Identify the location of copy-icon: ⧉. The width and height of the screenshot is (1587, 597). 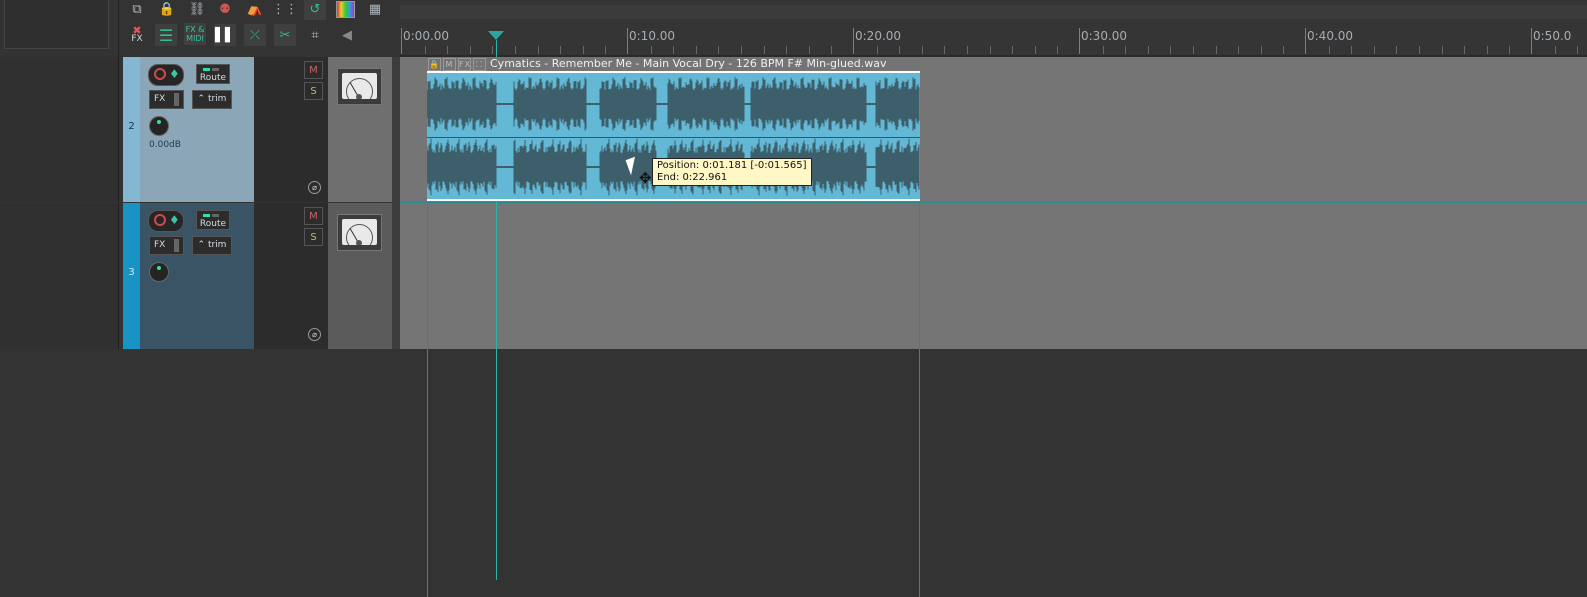
(137, 10).